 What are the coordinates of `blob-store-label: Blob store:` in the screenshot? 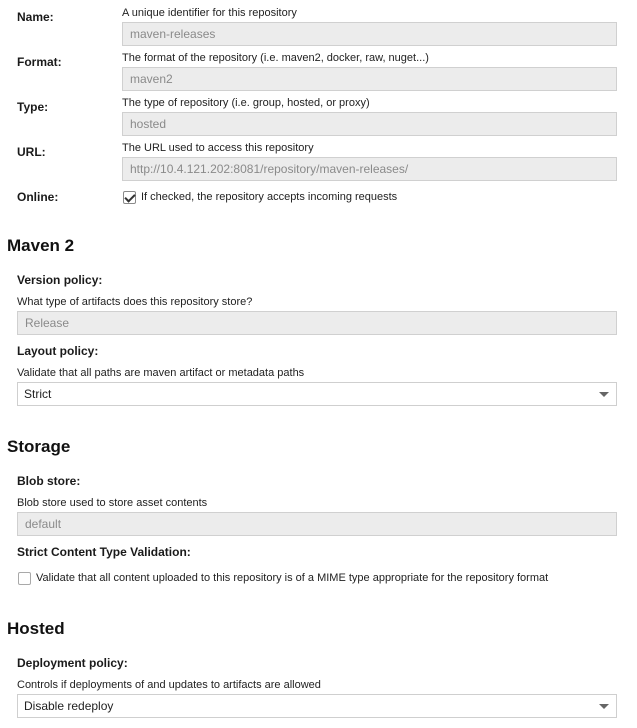 It's located at (49, 481).